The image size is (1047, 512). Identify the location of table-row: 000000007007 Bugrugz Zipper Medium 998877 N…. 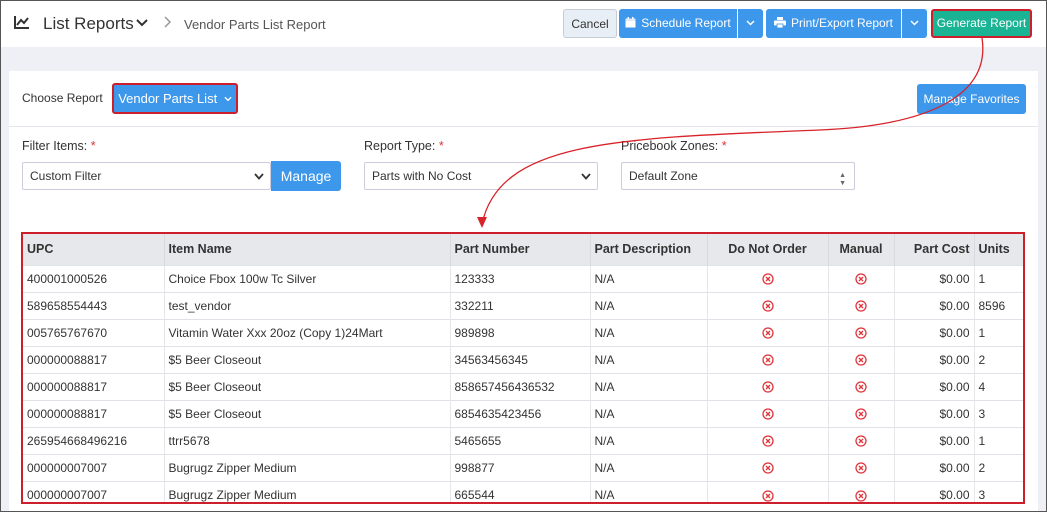
(523, 467).